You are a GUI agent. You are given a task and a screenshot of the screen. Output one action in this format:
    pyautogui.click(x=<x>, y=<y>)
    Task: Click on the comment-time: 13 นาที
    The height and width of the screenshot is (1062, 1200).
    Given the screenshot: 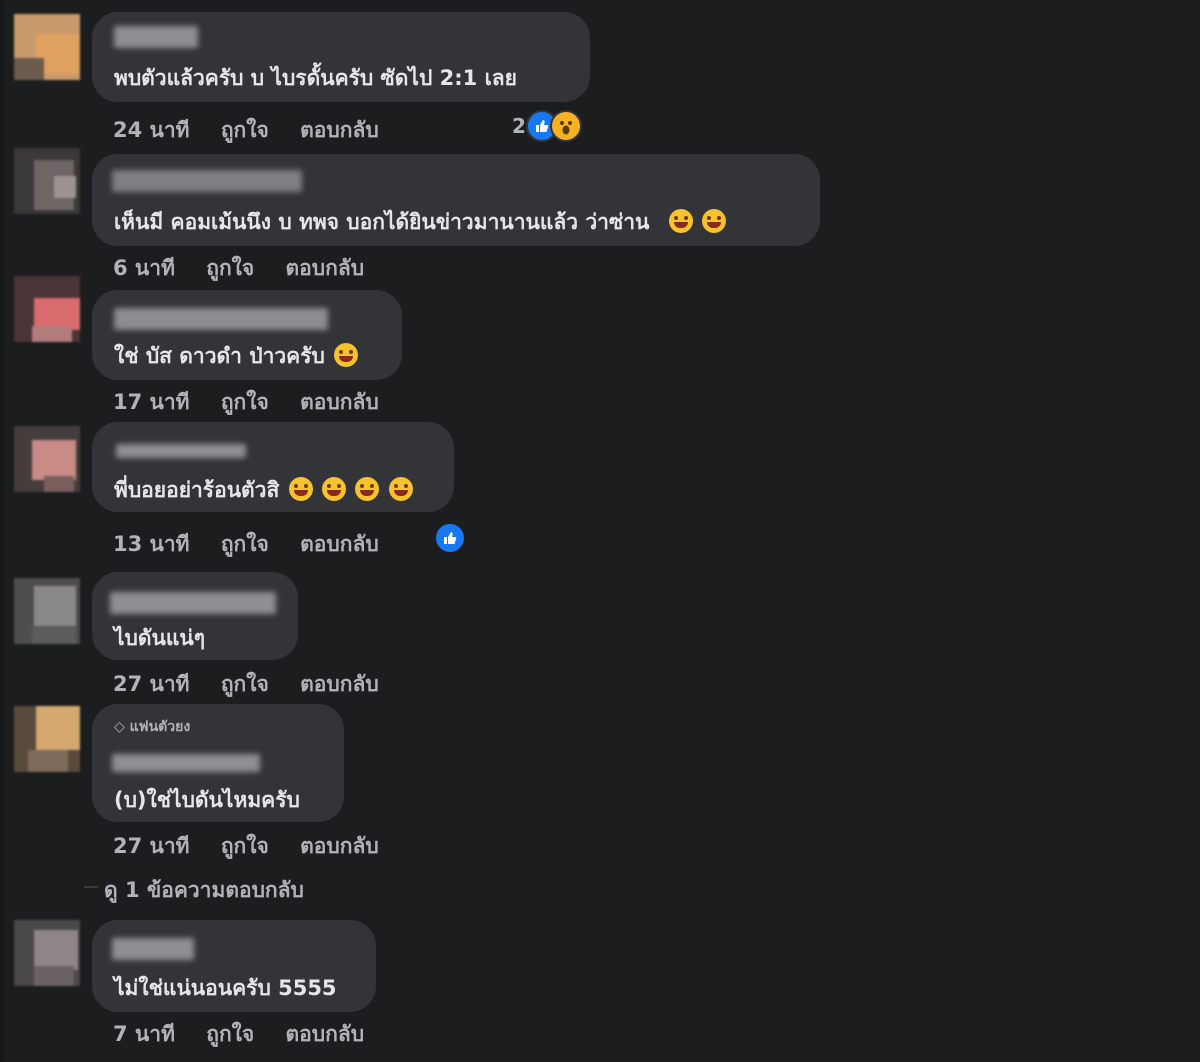 What is the action you would take?
    pyautogui.click(x=151, y=544)
    